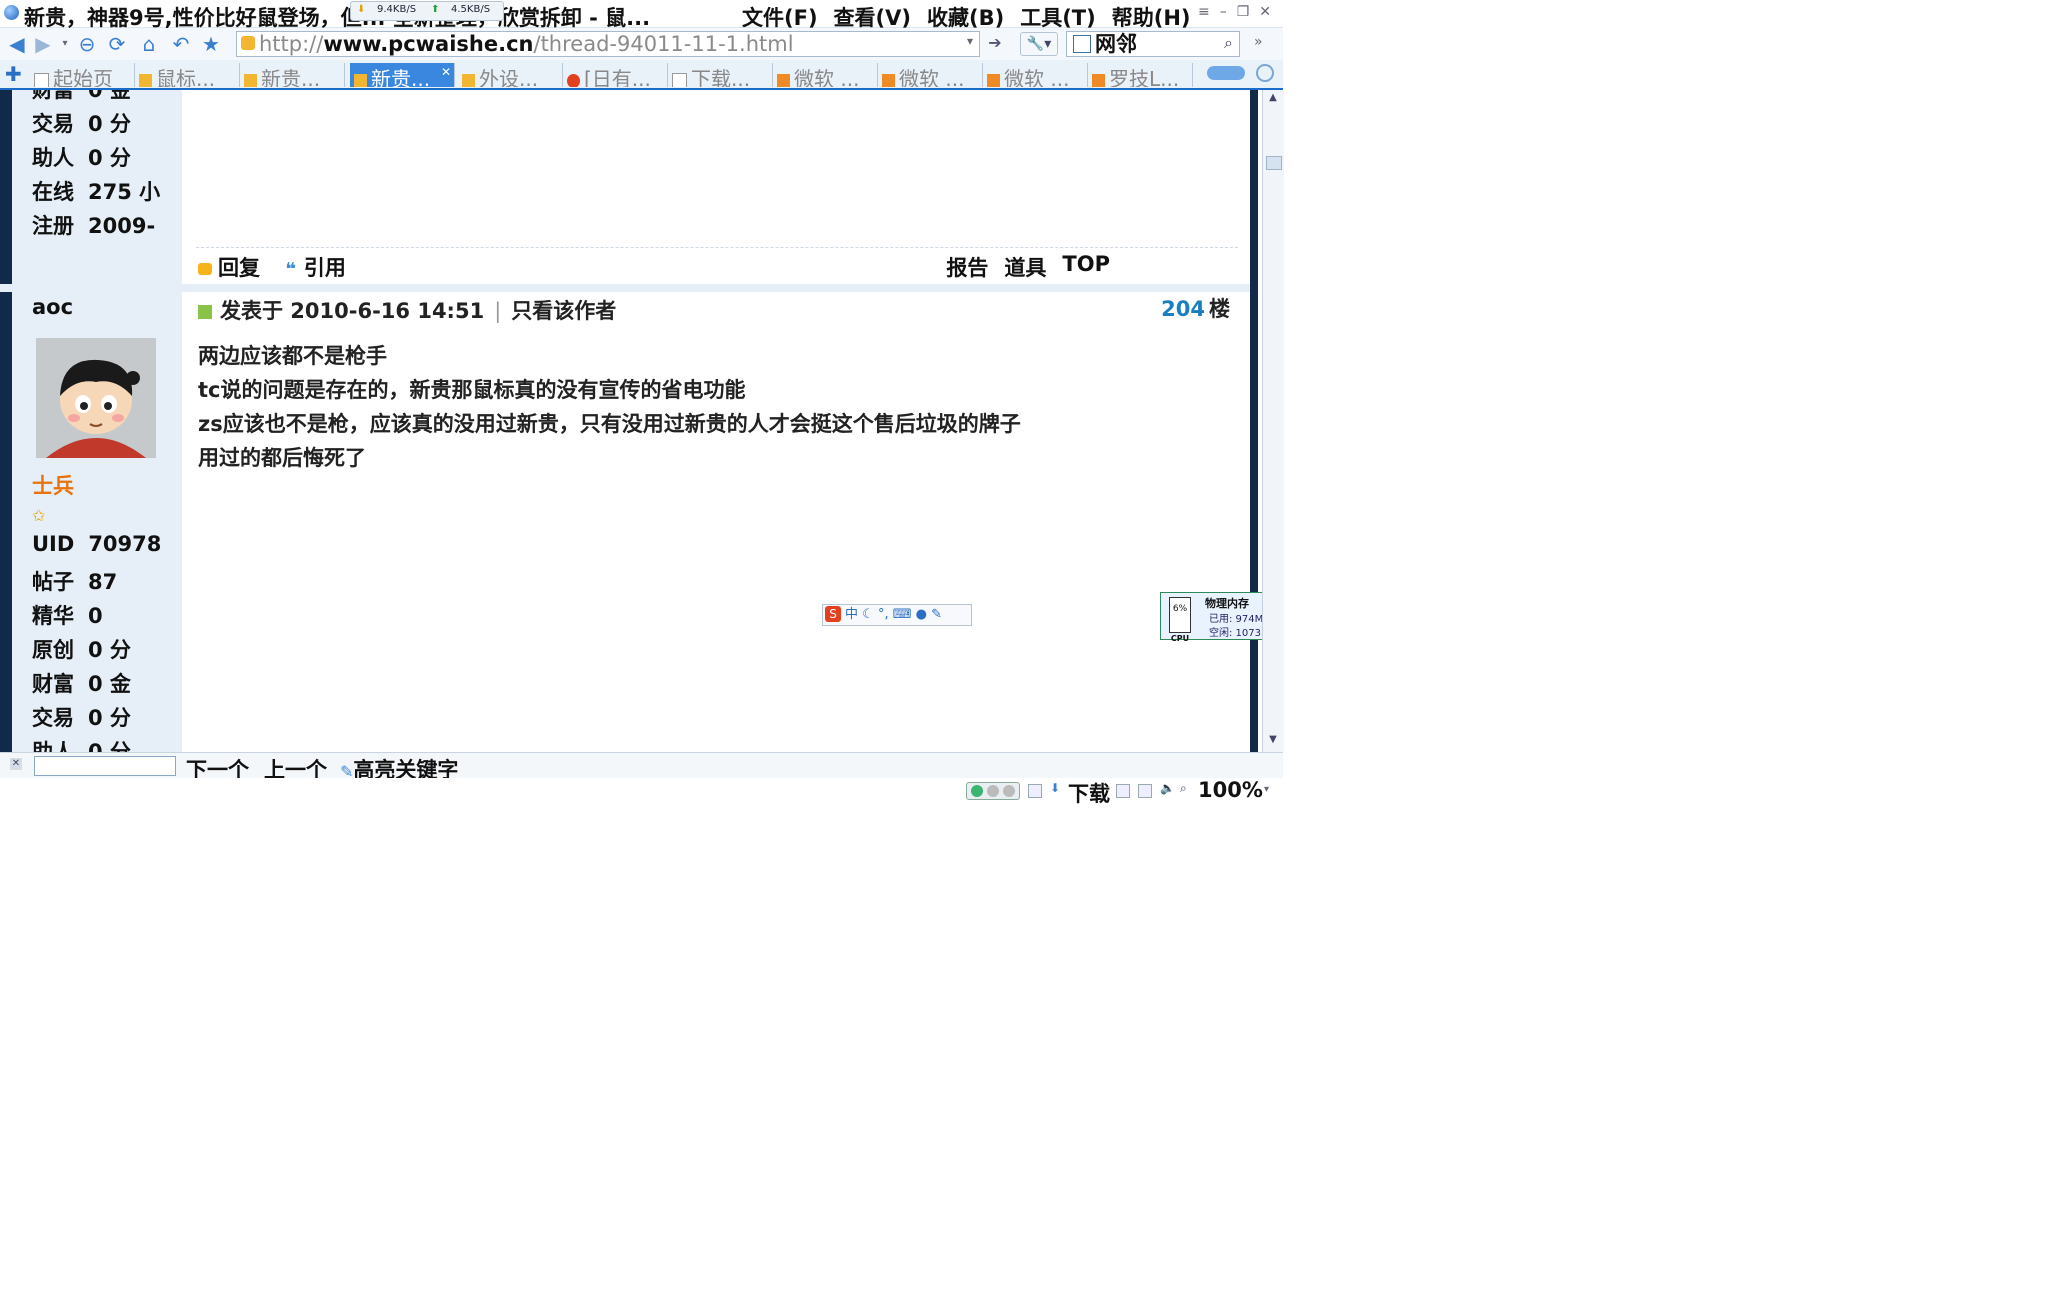  What do you see at coordinates (13, 74) in the screenshot?
I see `new-tab-icon: ✚` at bounding box center [13, 74].